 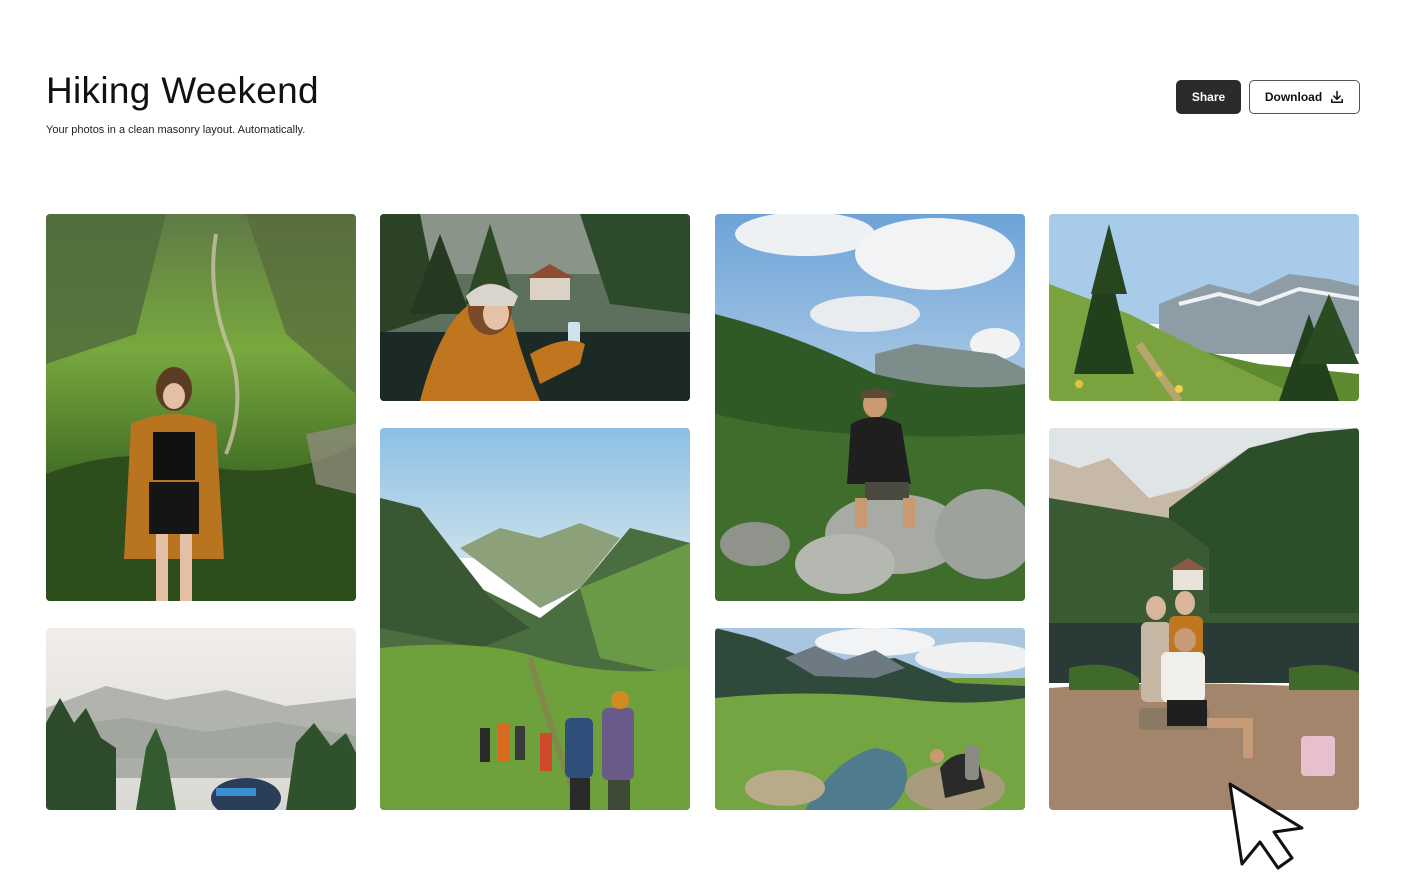 I want to click on mouse-pointer-icon, so click(x=1266, y=826).